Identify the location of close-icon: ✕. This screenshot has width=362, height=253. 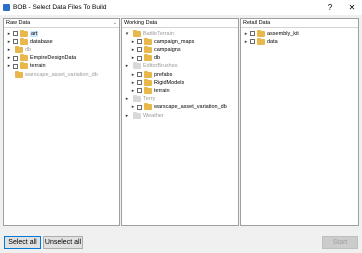
(352, 7).